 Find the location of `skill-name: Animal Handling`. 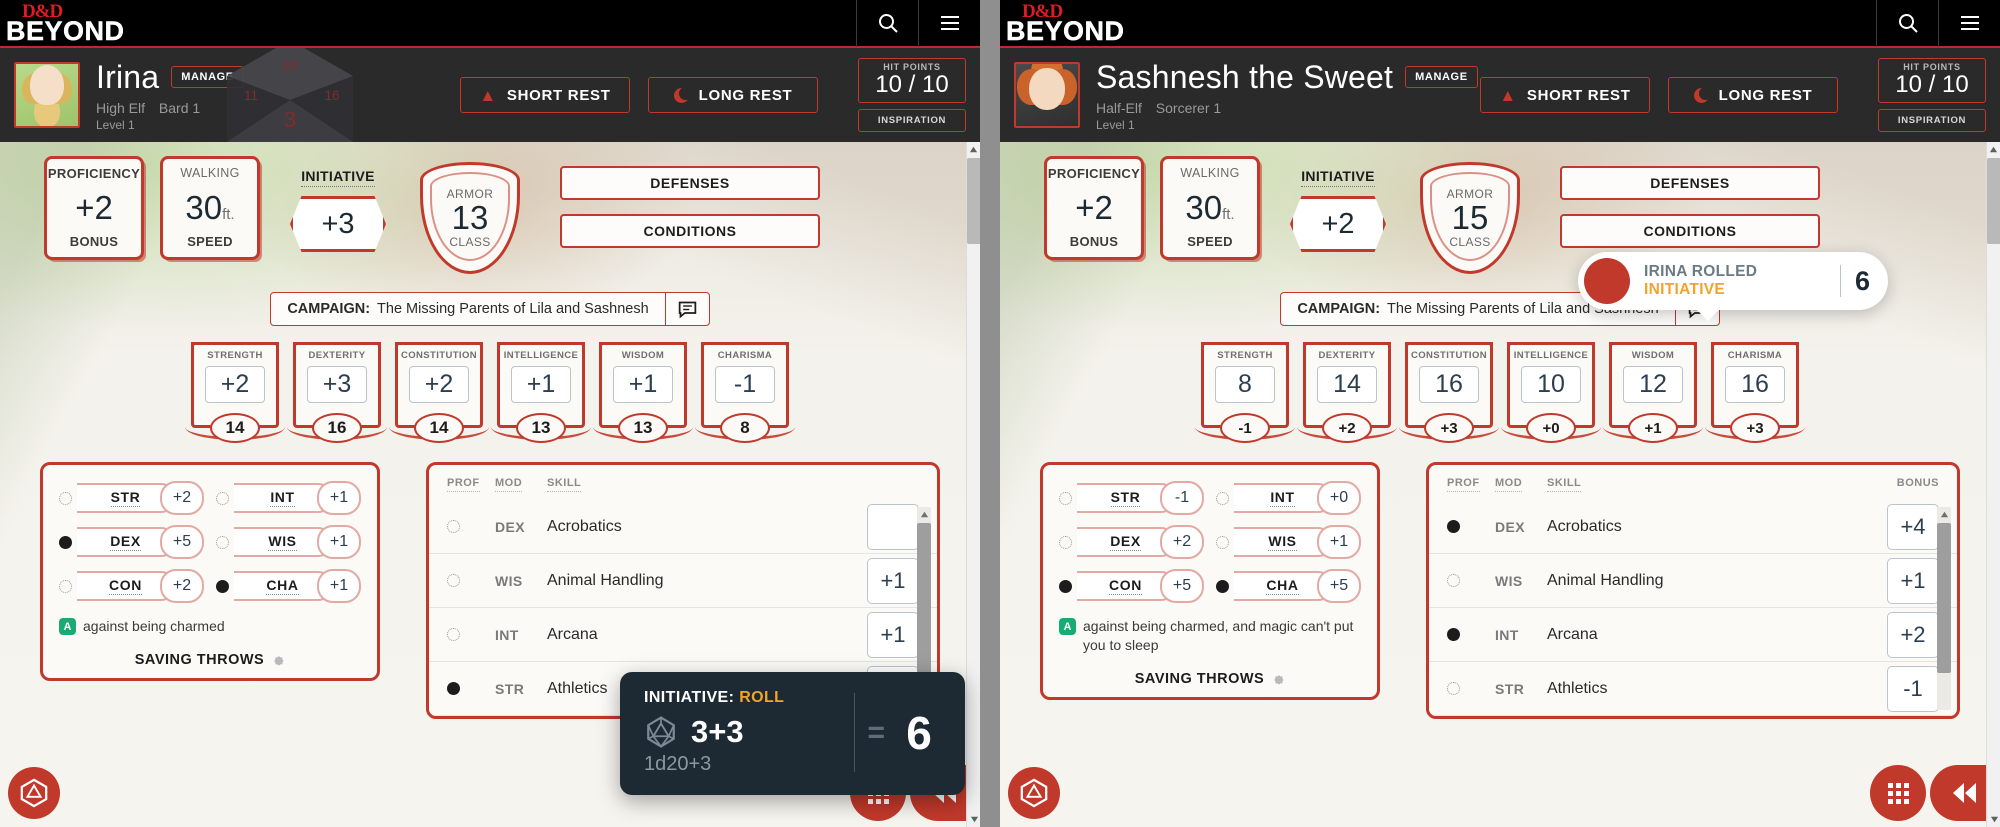

skill-name: Animal Handling is located at coordinates (605, 580).